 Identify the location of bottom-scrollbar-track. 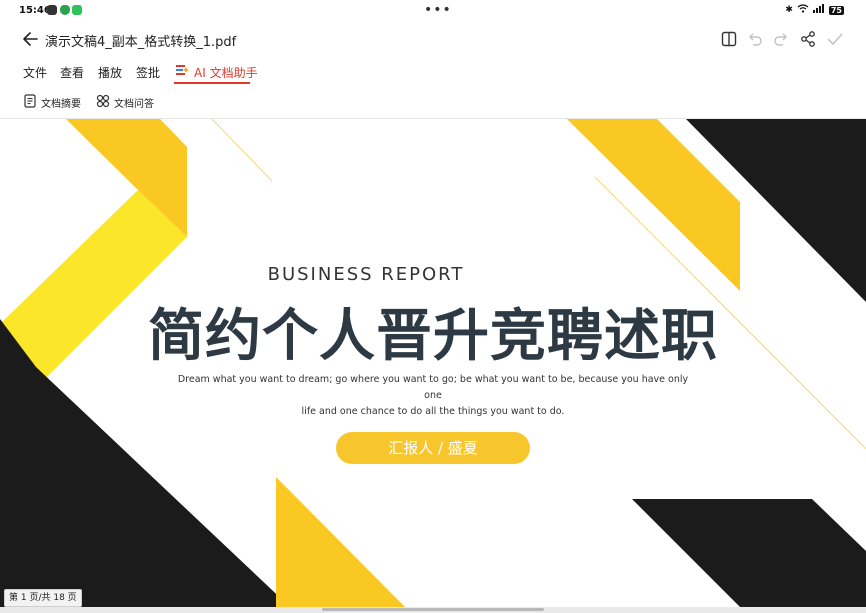
(433, 610).